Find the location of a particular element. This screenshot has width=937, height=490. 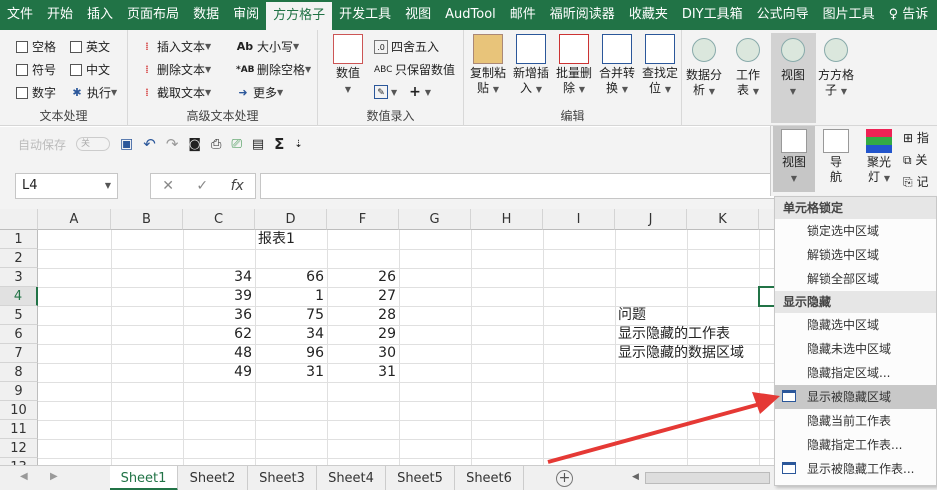

tab-audtool: AudTool is located at coordinates (470, 15).